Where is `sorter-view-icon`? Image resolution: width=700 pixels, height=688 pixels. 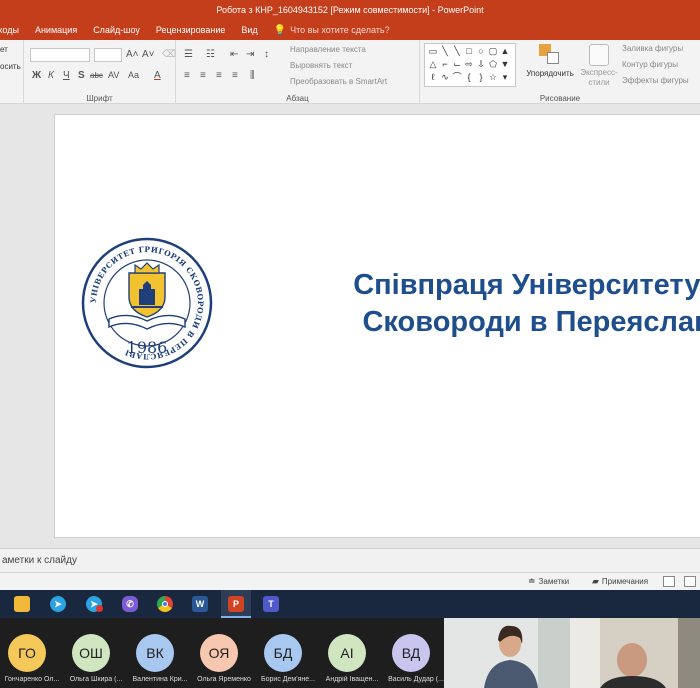 sorter-view-icon is located at coordinates (690, 581).